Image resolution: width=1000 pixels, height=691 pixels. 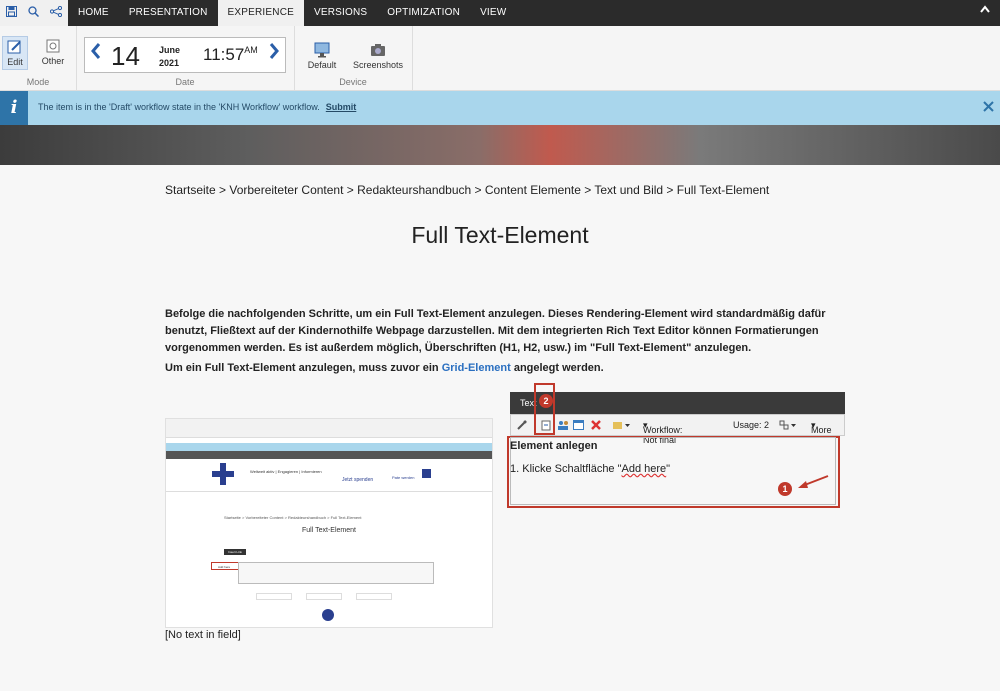 I want to click on sort-dropdown-icon, so click(x=788, y=426).